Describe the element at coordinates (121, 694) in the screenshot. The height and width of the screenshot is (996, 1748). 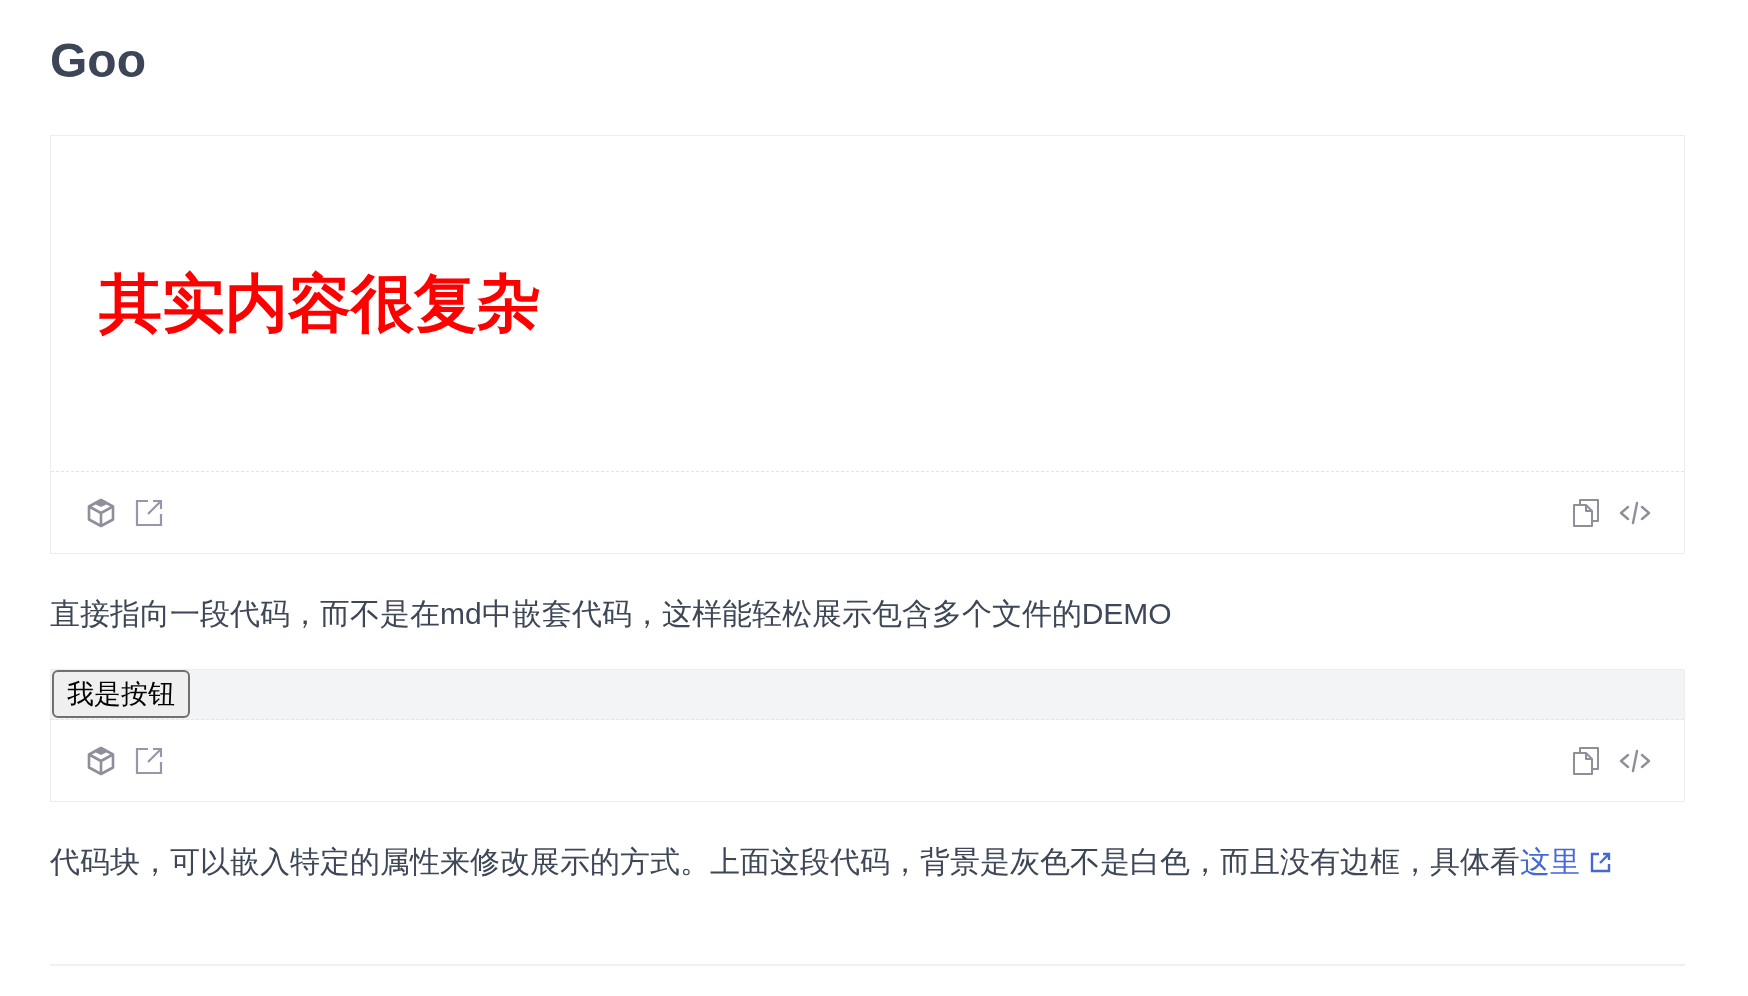
I see `demo-button: 我是按钮` at that location.